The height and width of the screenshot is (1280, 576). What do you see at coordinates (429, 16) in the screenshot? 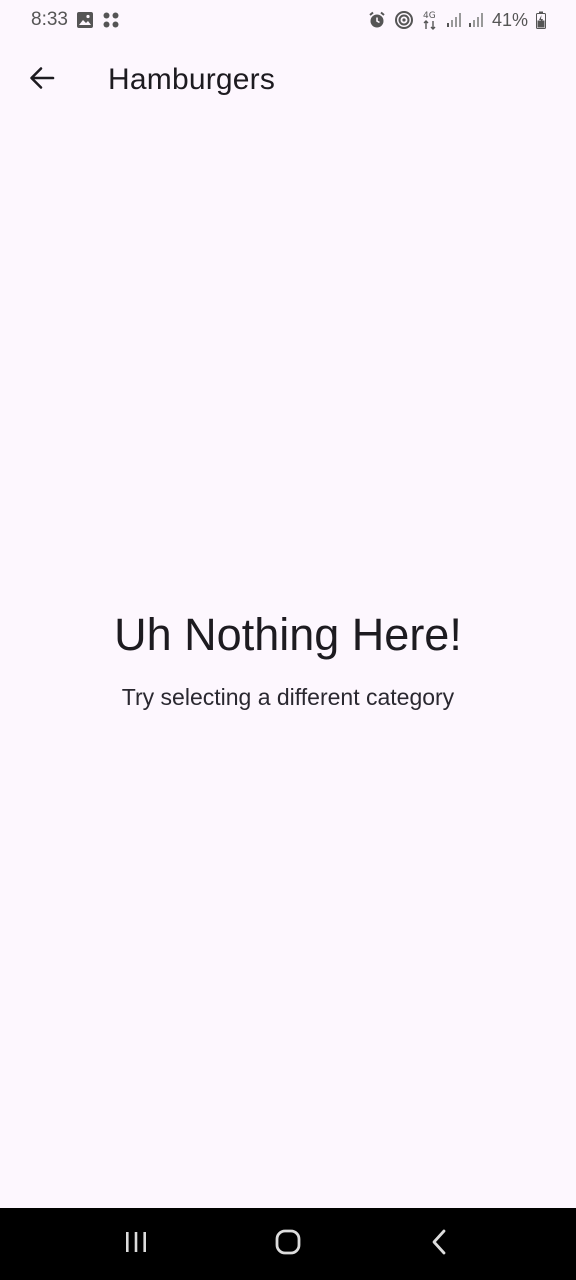
I see `svg-text: 4G` at bounding box center [429, 16].